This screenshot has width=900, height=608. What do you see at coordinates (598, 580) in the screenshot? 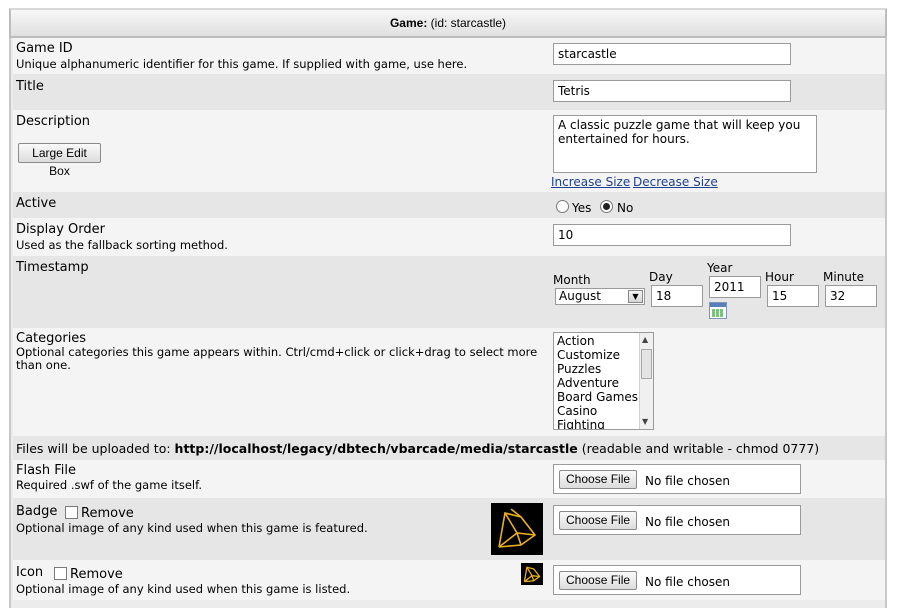
I see `icon-choose-file-button: Choose File` at bounding box center [598, 580].